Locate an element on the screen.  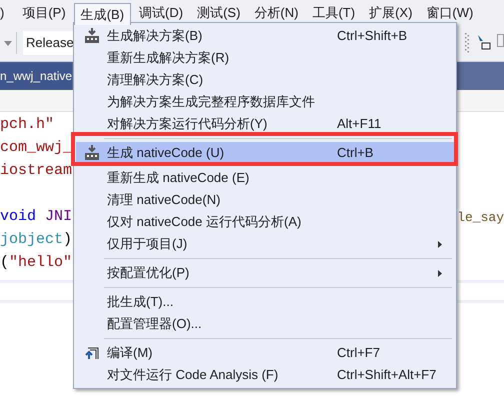
menu-item: 仅用于项目(J) is located at coordinates (265, 244).